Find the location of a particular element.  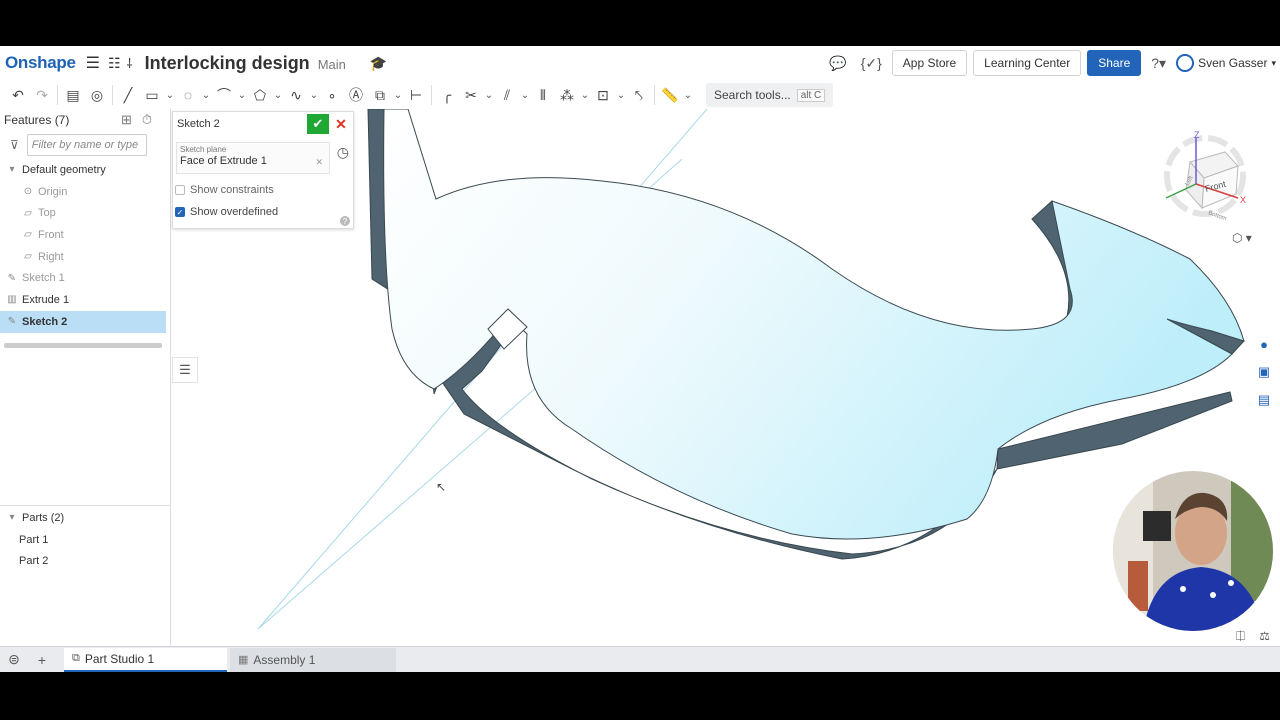

list-toggle-icon: ☰ is located at coordinates (185, 370).